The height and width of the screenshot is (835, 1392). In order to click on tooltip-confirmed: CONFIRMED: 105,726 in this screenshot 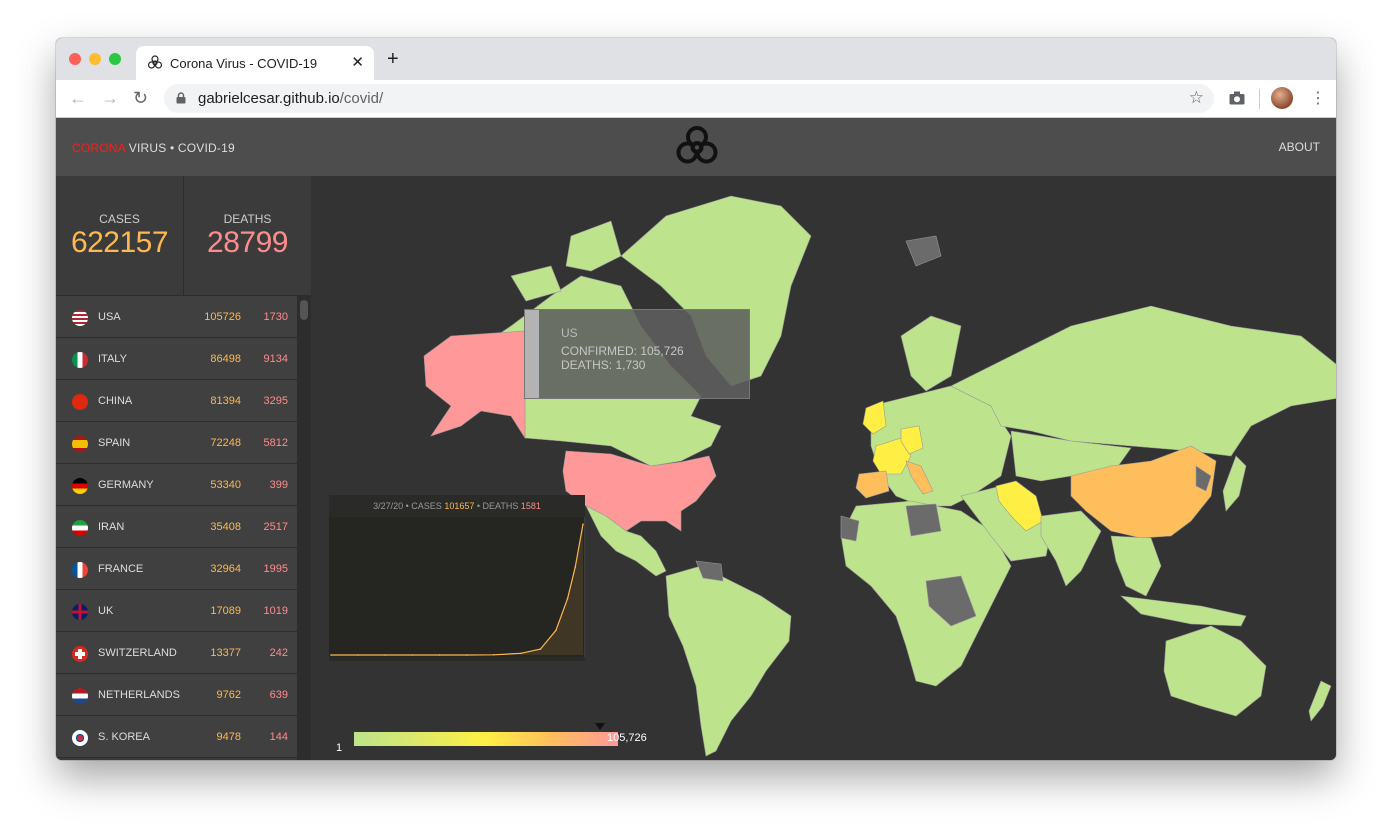, I will do `click(622, 351)`.